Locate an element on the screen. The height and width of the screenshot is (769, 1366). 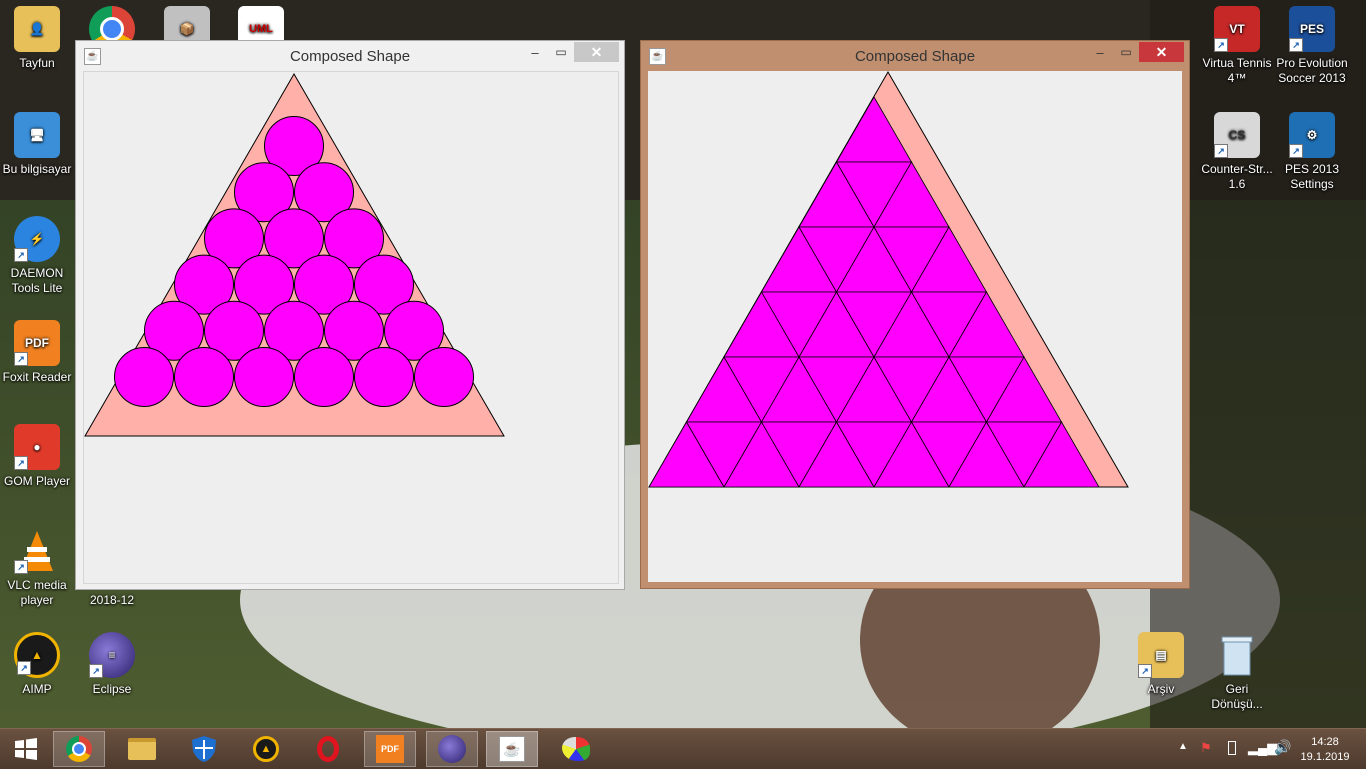
java-icon: ☕ is located at coordinates (512, 749).